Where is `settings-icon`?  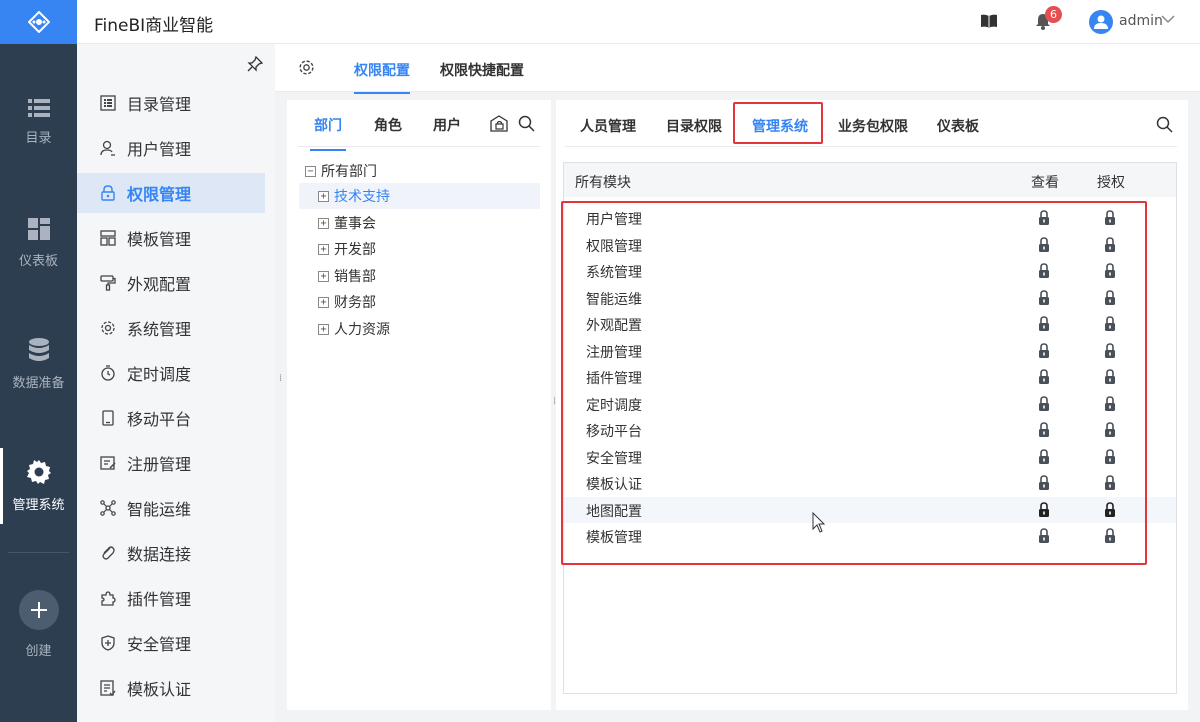 settings-icon is located at coordinates (306, 67).